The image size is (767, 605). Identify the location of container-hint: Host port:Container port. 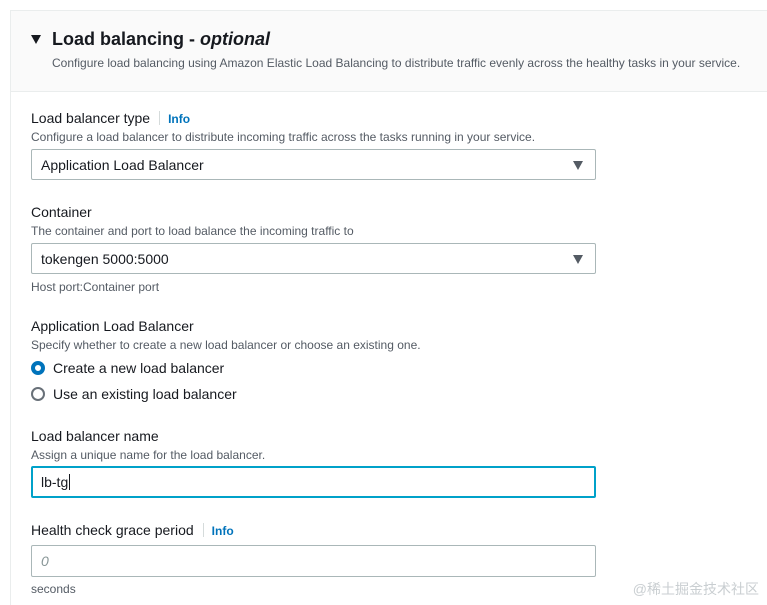
(95, 287).